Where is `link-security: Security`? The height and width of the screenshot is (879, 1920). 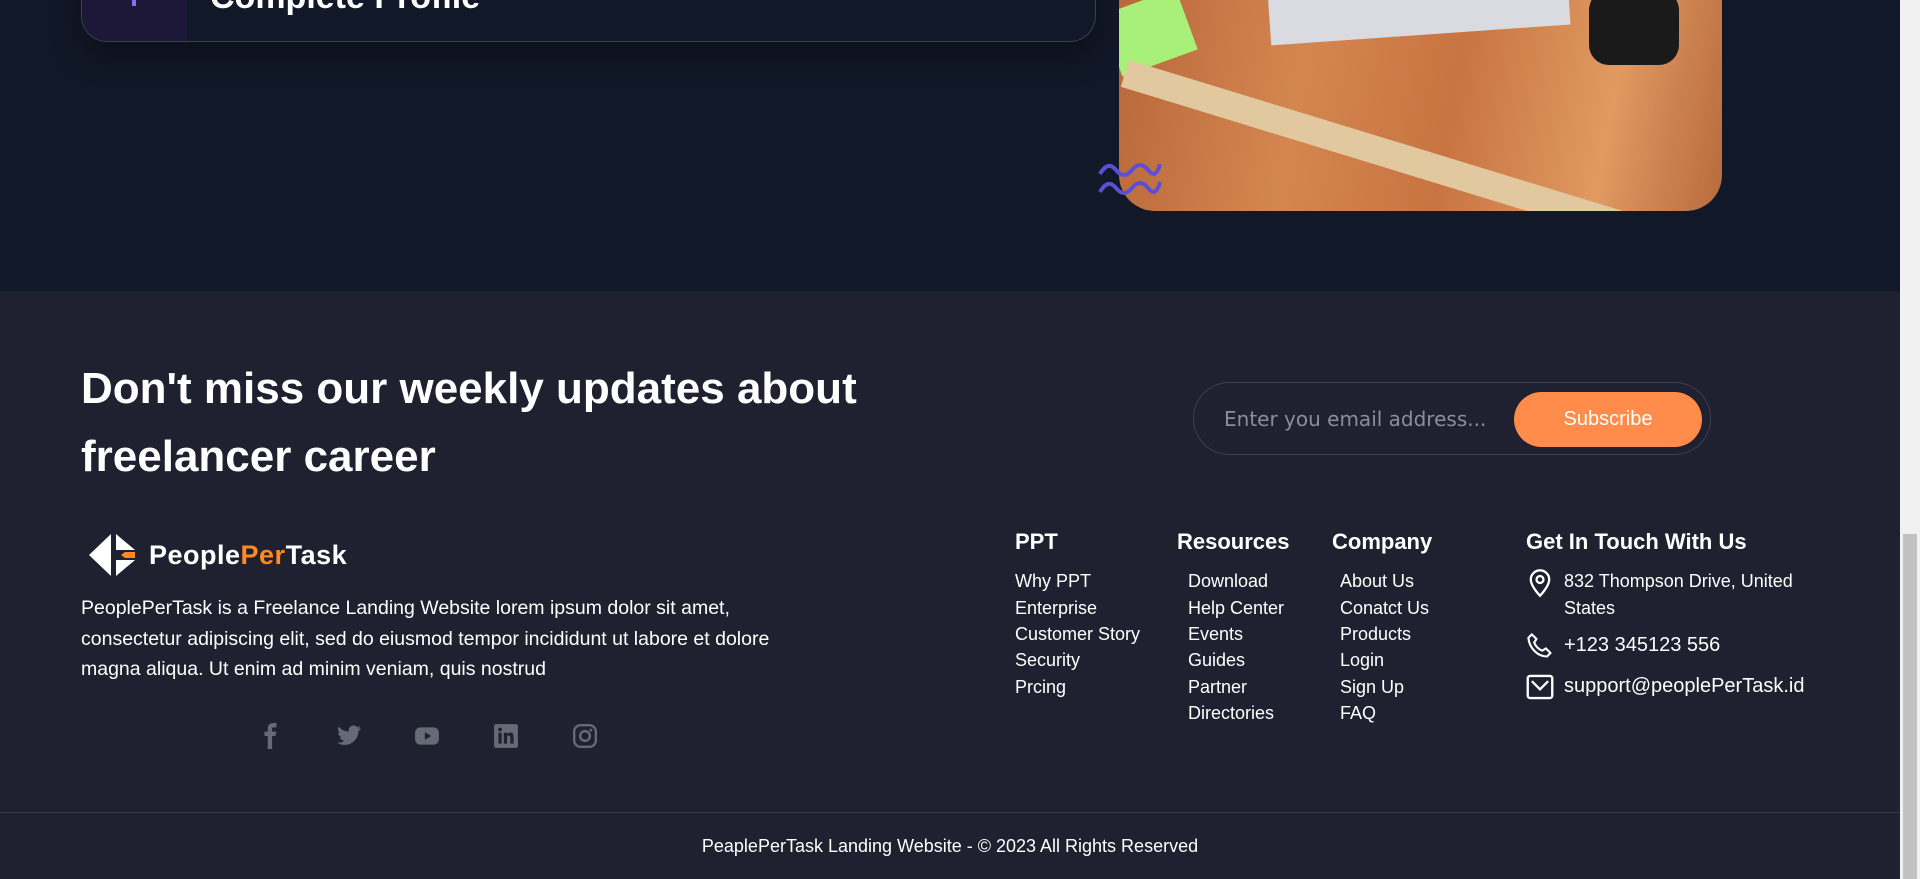
link-security: Security is located at coordinates (1047, 660).